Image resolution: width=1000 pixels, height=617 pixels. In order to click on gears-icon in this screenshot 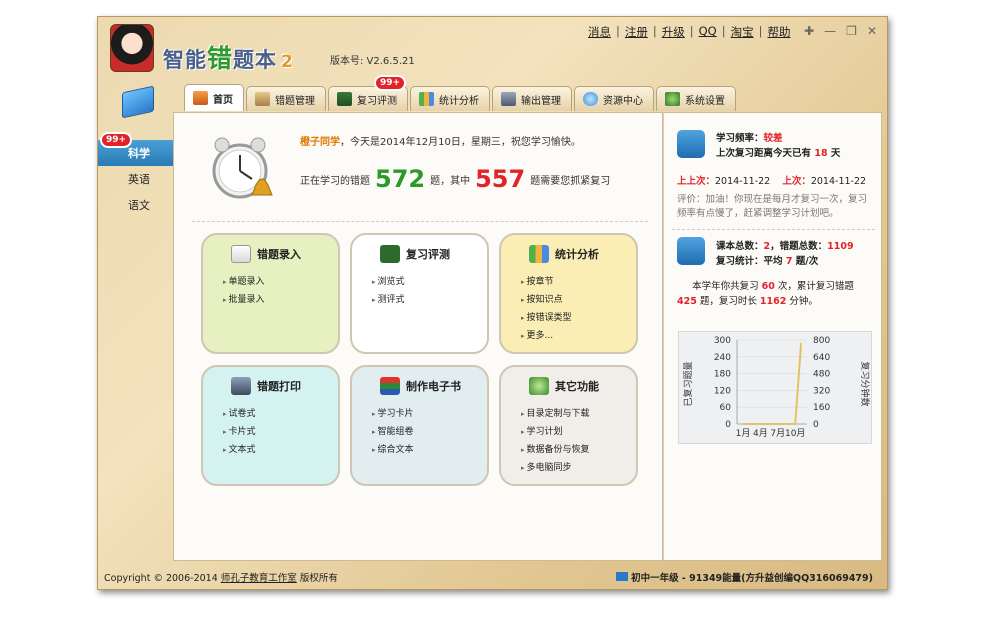, I will do `click(691, 251)`.